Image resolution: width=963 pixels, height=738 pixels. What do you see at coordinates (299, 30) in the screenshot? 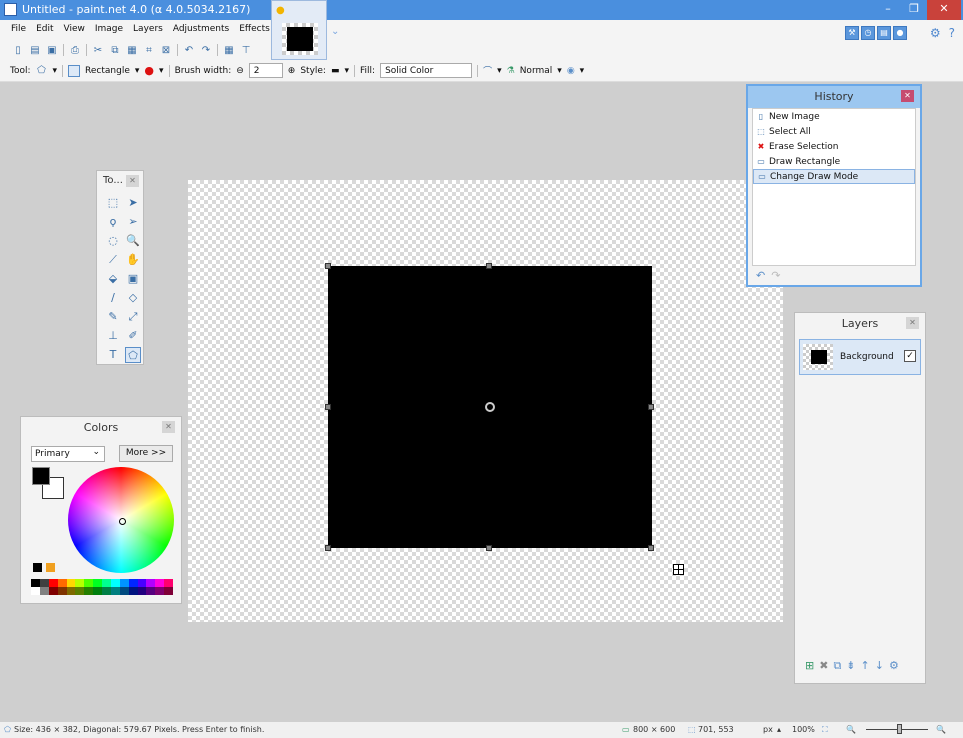
I see `image-tab: ●` at bounding box center [299, 30].